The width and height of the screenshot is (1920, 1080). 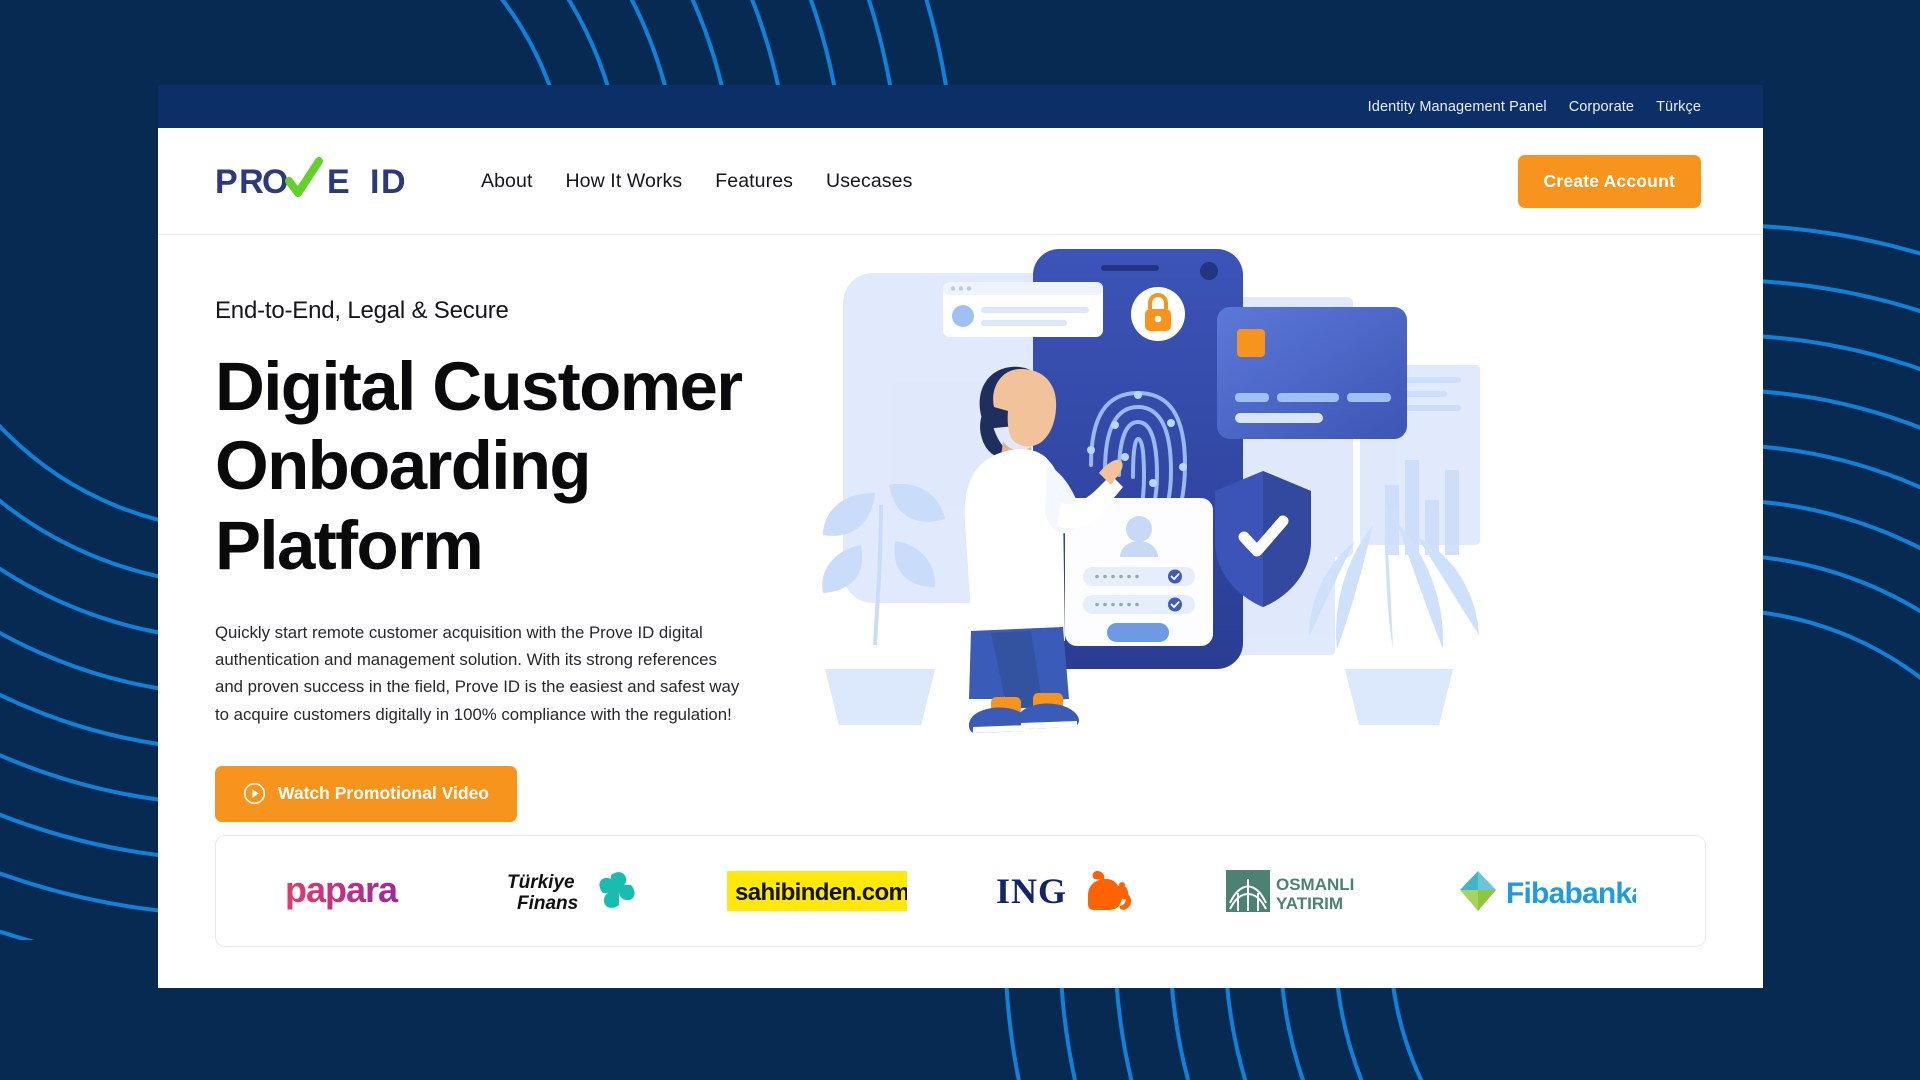 I want to click on partner-logo-fibabanka: Fibabanka, so click(x=1546, y=891).